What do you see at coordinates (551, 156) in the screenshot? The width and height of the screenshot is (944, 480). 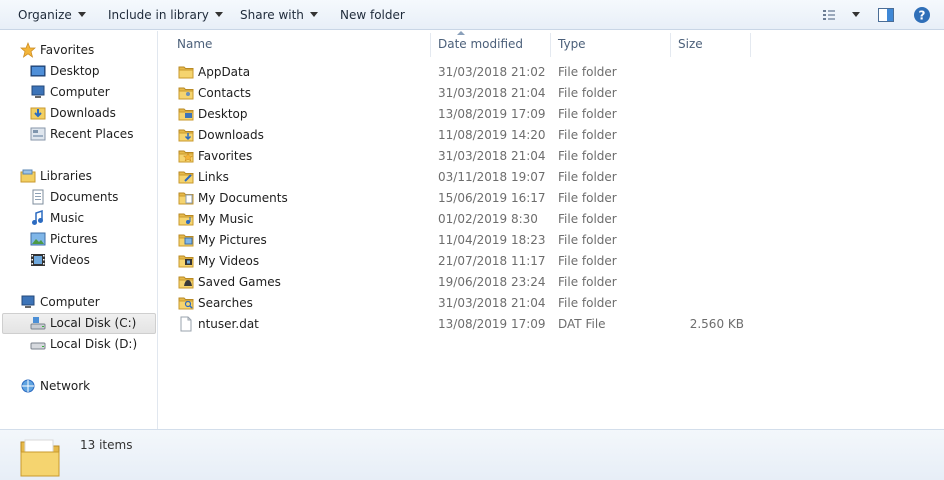 I see `table-row: Favorites 31/03/2018 21:04 File folder` at bounding box center [551, 156].